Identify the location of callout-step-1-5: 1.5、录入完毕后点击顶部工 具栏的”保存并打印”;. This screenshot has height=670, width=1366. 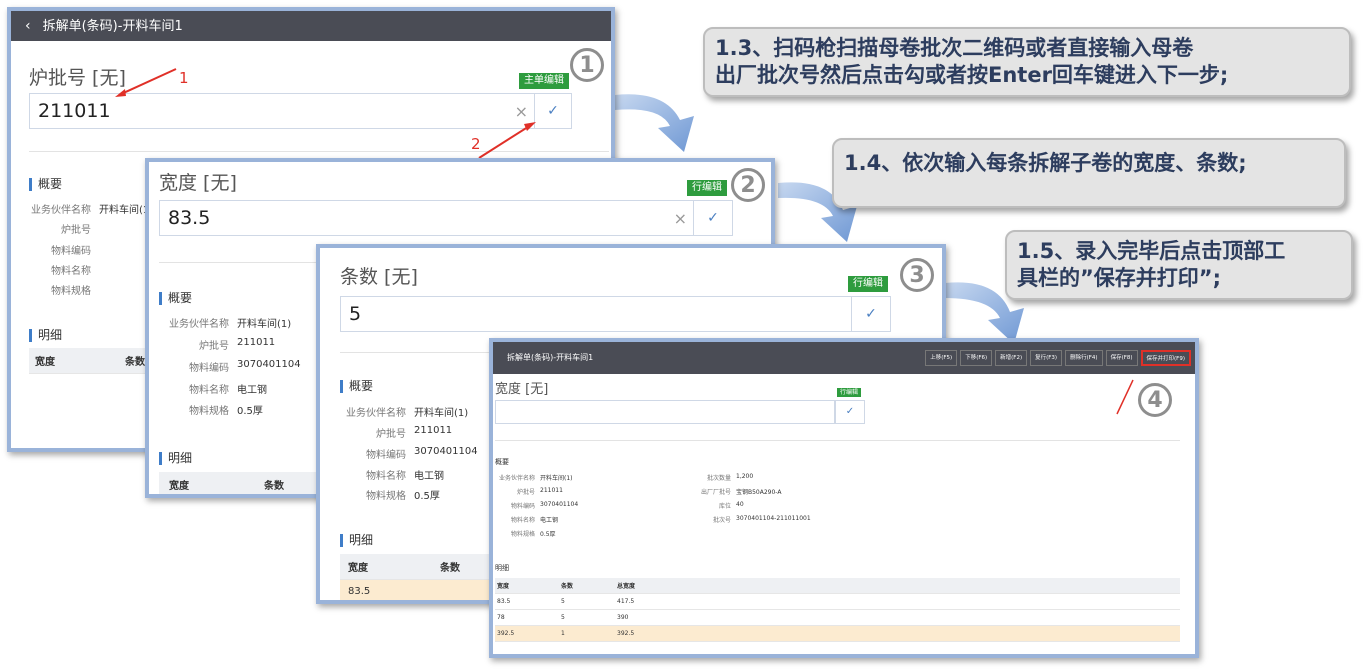
(1179, 265).